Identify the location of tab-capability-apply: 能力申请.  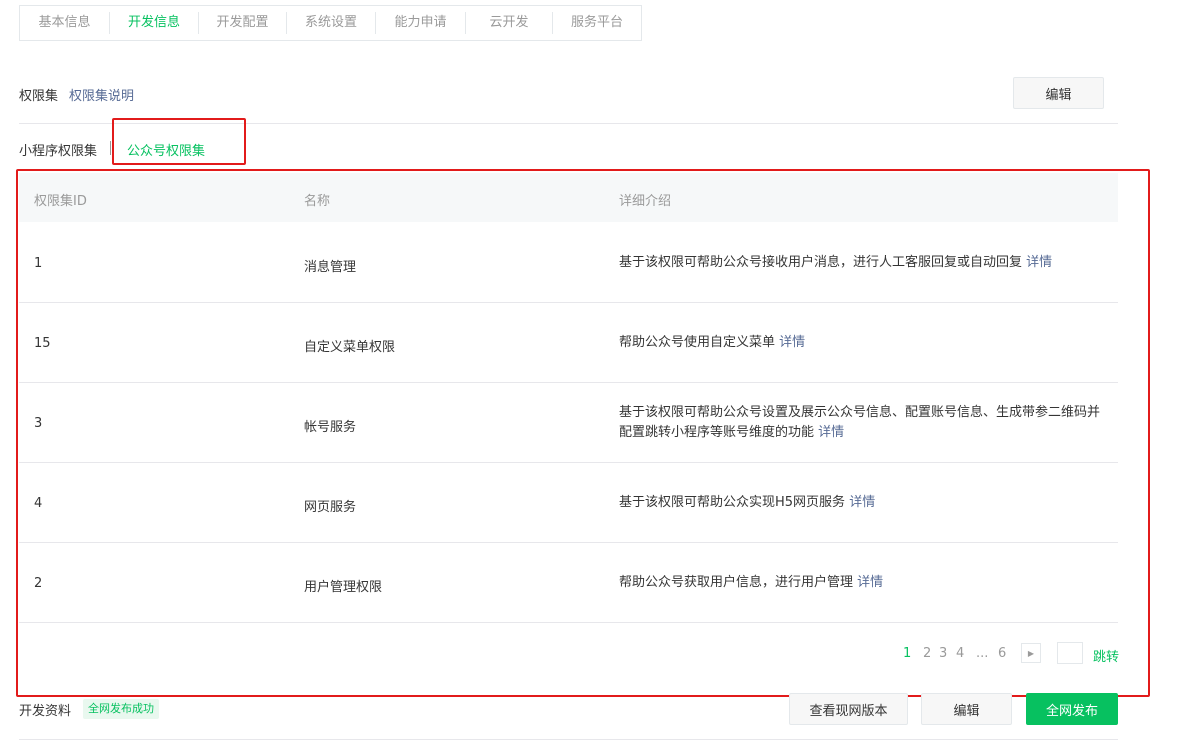
(421, 23).